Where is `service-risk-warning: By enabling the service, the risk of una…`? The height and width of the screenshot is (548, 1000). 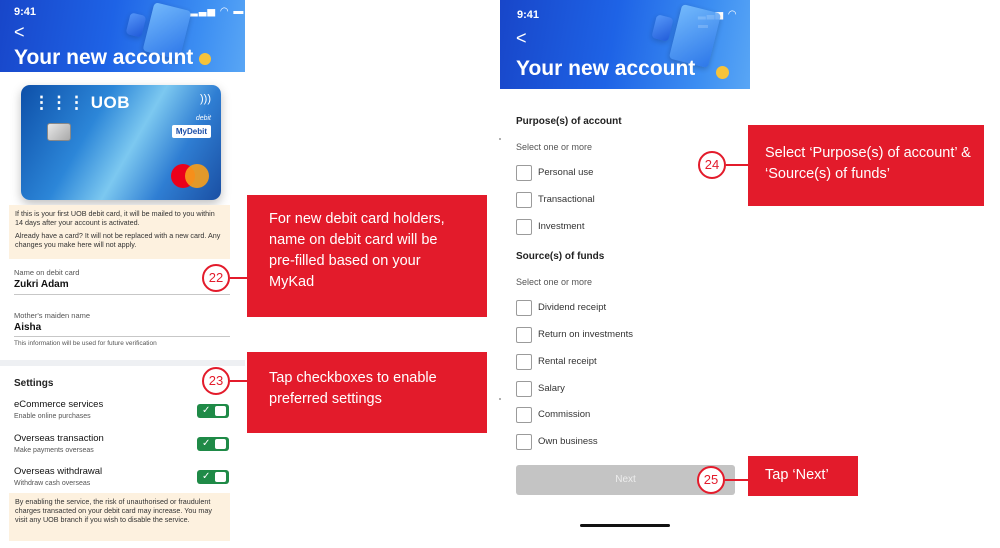
service-risk-warning: By enabling the service, the risk of una… is located at coordinates (119, 517).